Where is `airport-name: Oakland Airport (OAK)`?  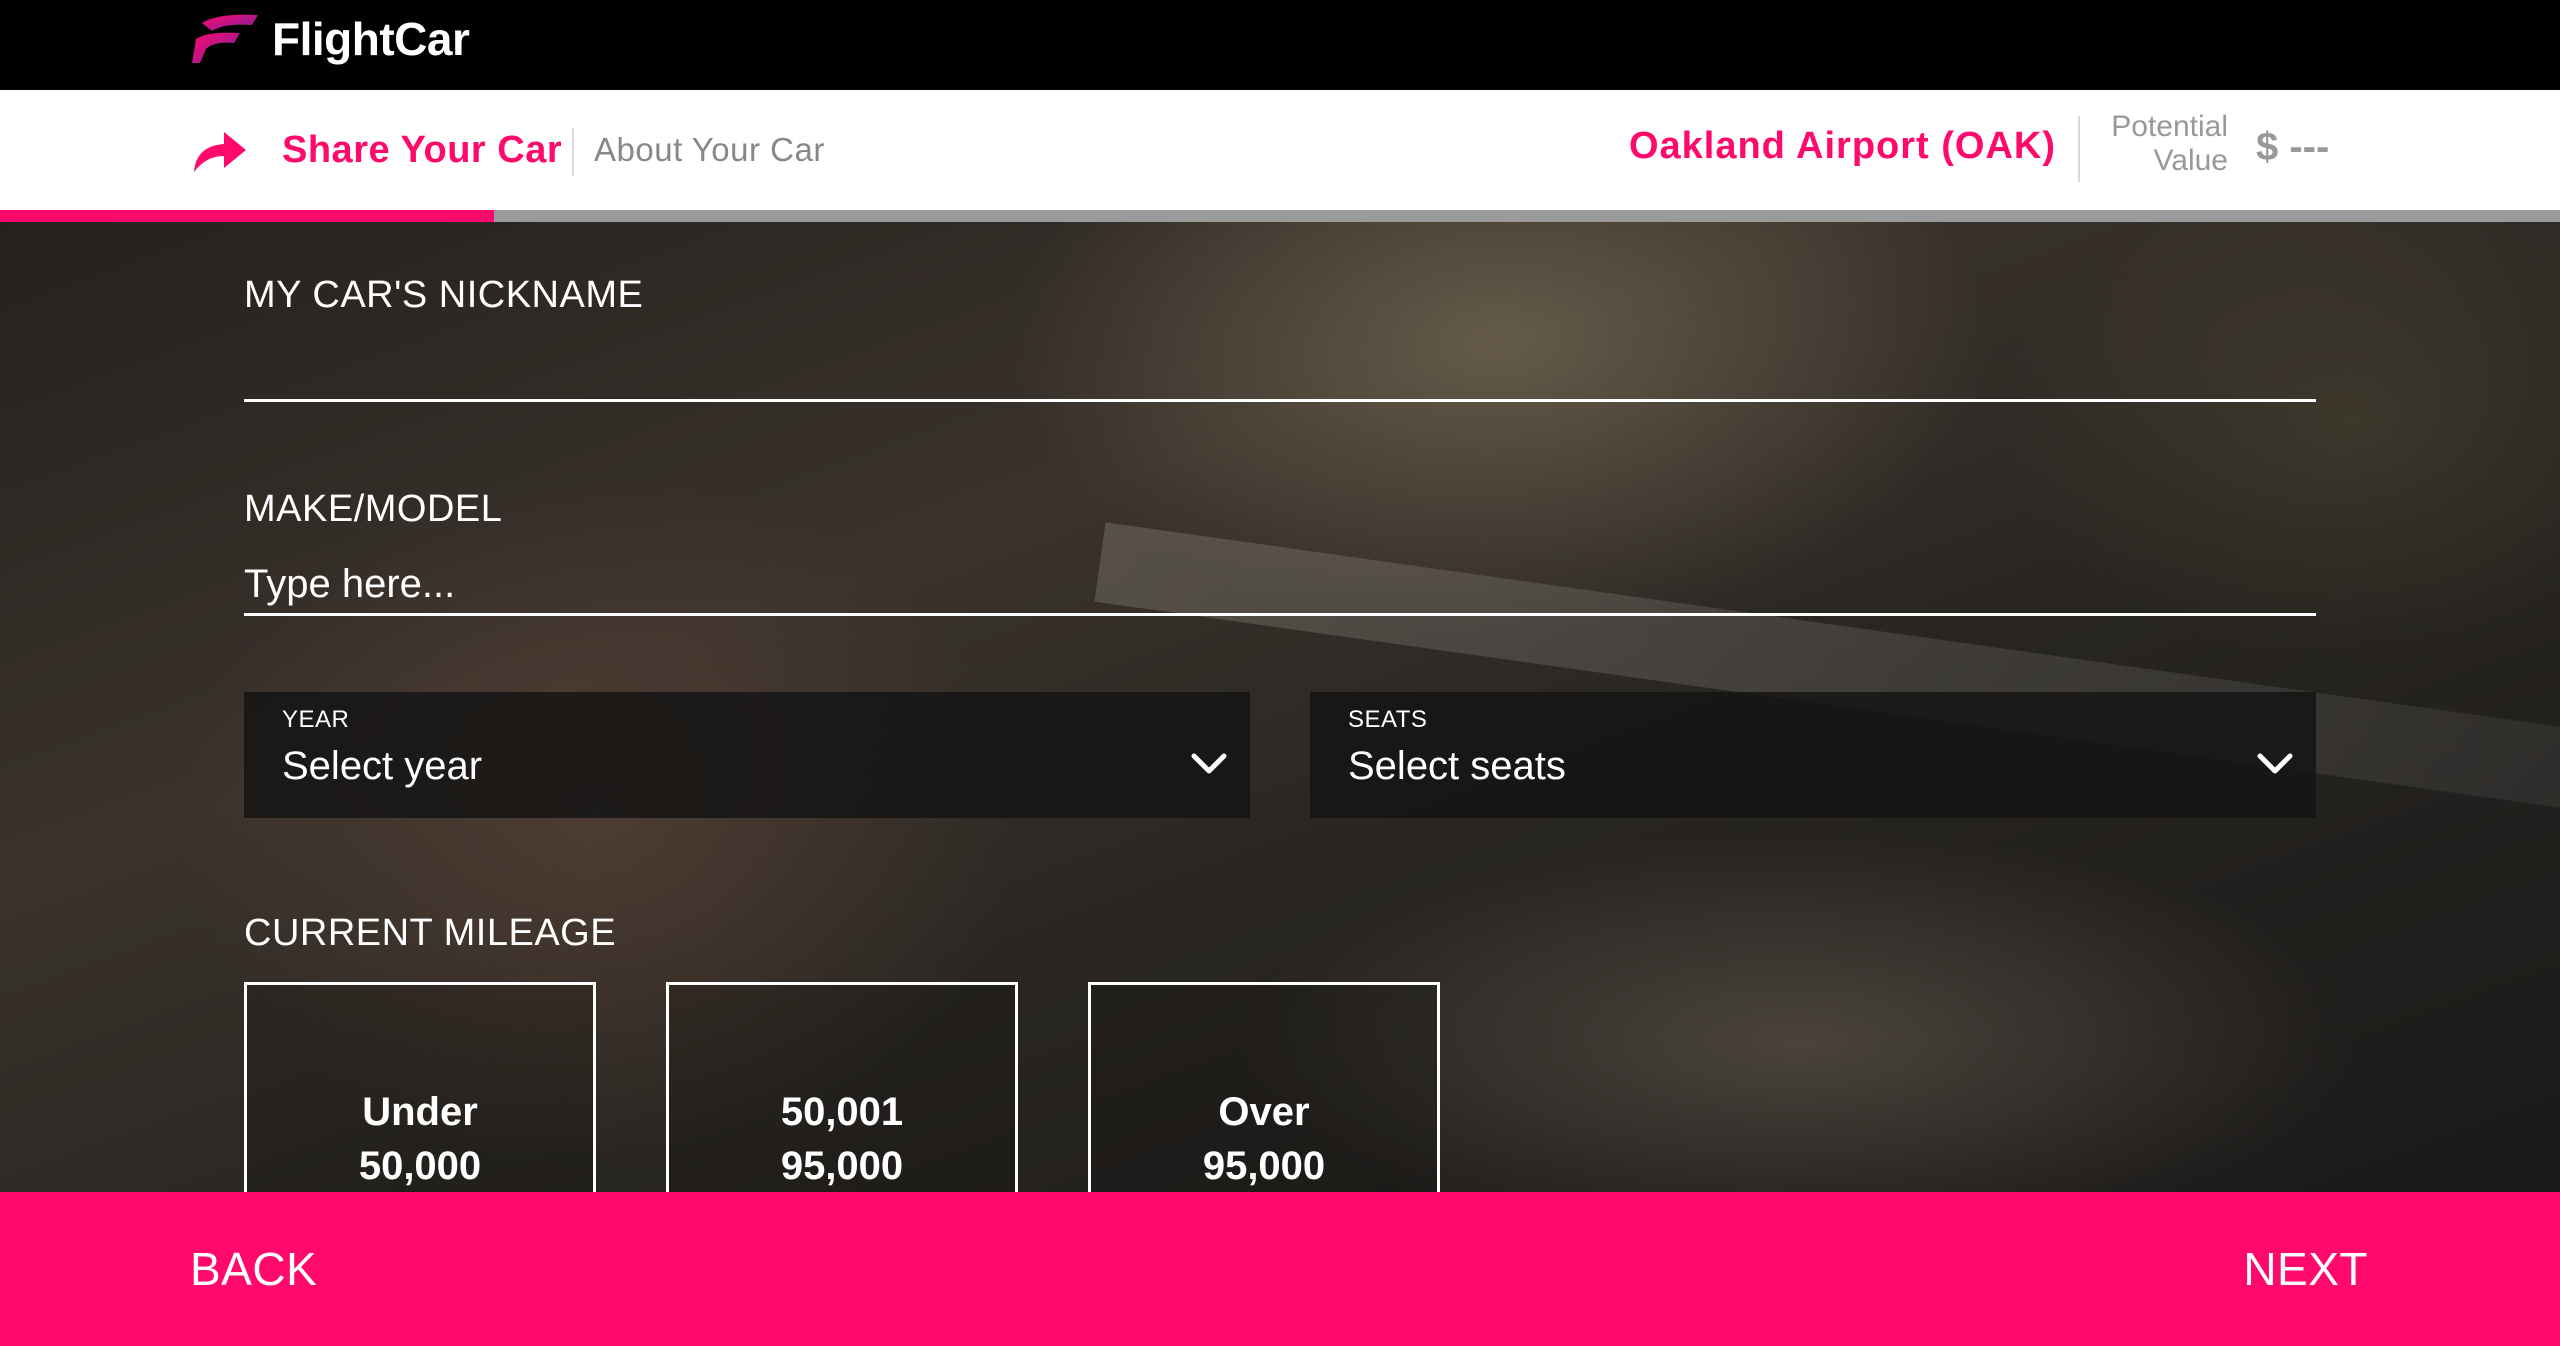 airport-name: Oakland Airport (OAK) is located at coordinates (1842, 146).